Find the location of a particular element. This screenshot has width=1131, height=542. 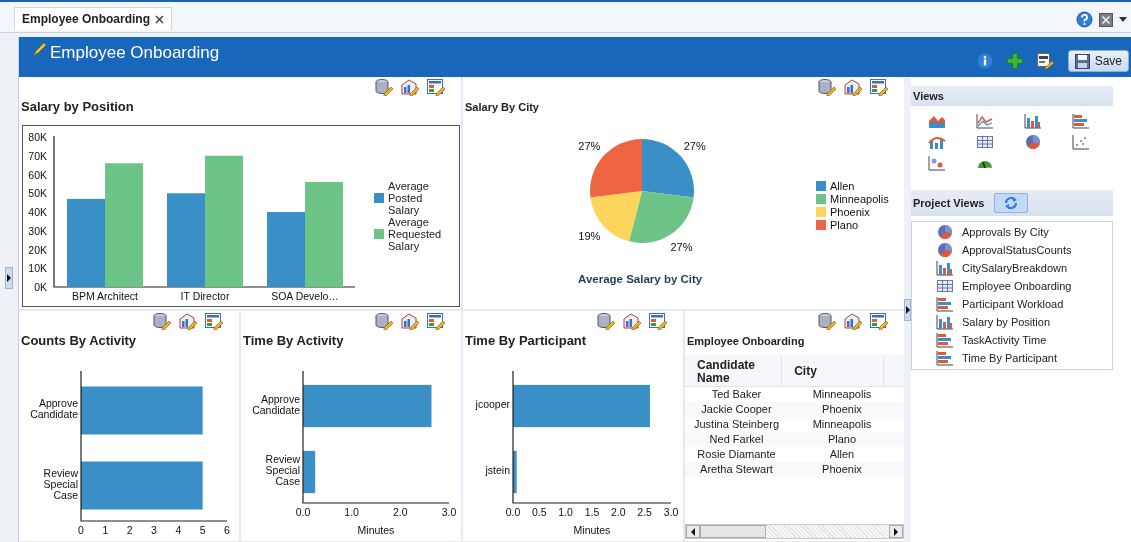

refresh-button is located at coordinates (1011, 203).